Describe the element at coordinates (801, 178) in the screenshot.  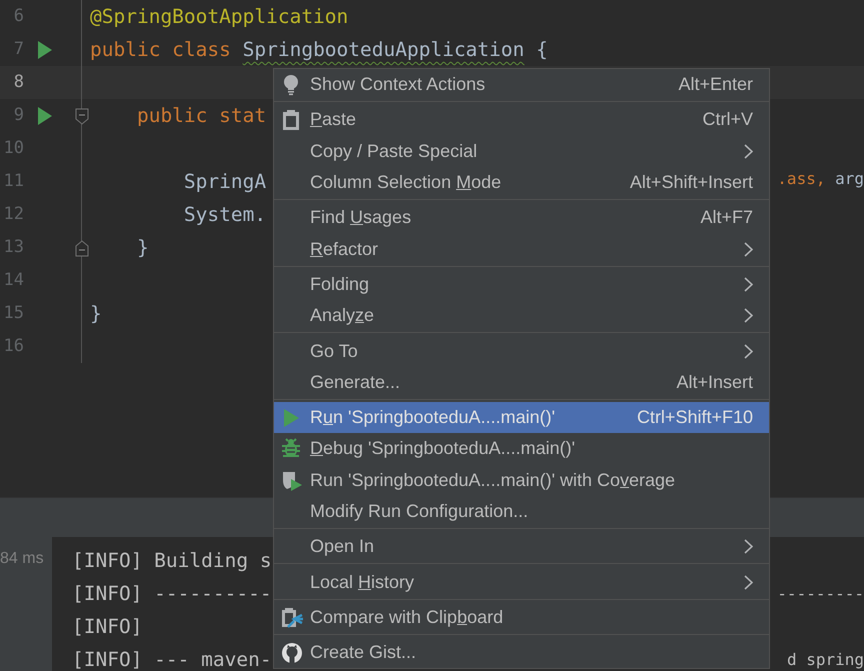
I see `code-text: .ass,` at that location.